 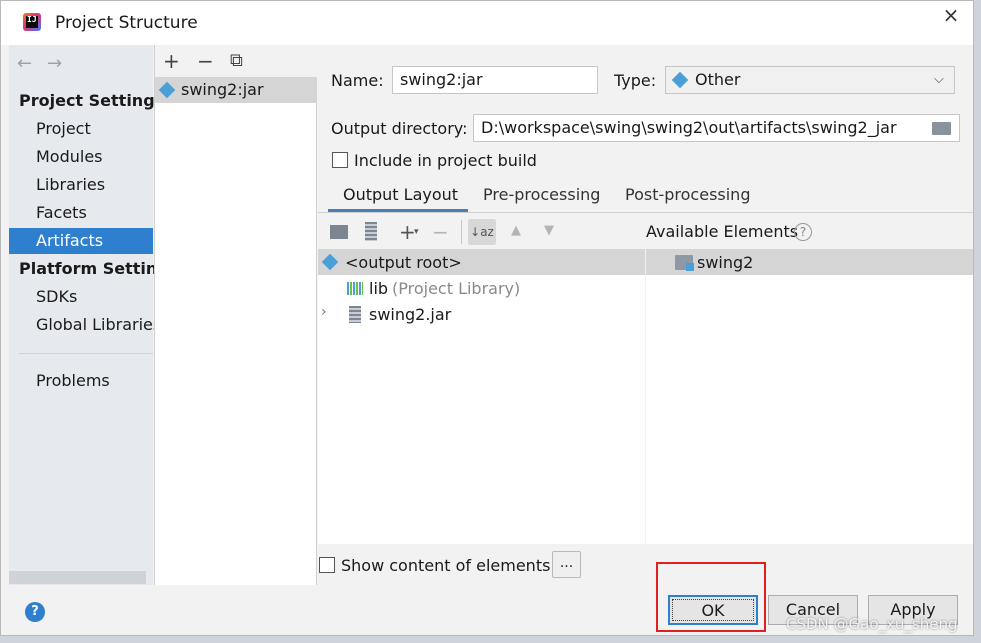 What do you see at coordinates (400, 194) in the screenshot?
I see `tab-output-layout: Output Layout` at bounding box center [400, 194].